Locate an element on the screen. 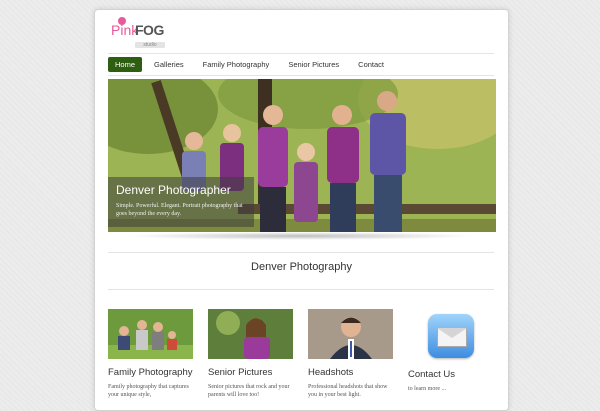  nav-home: Home is located at coordinates (125, 64).